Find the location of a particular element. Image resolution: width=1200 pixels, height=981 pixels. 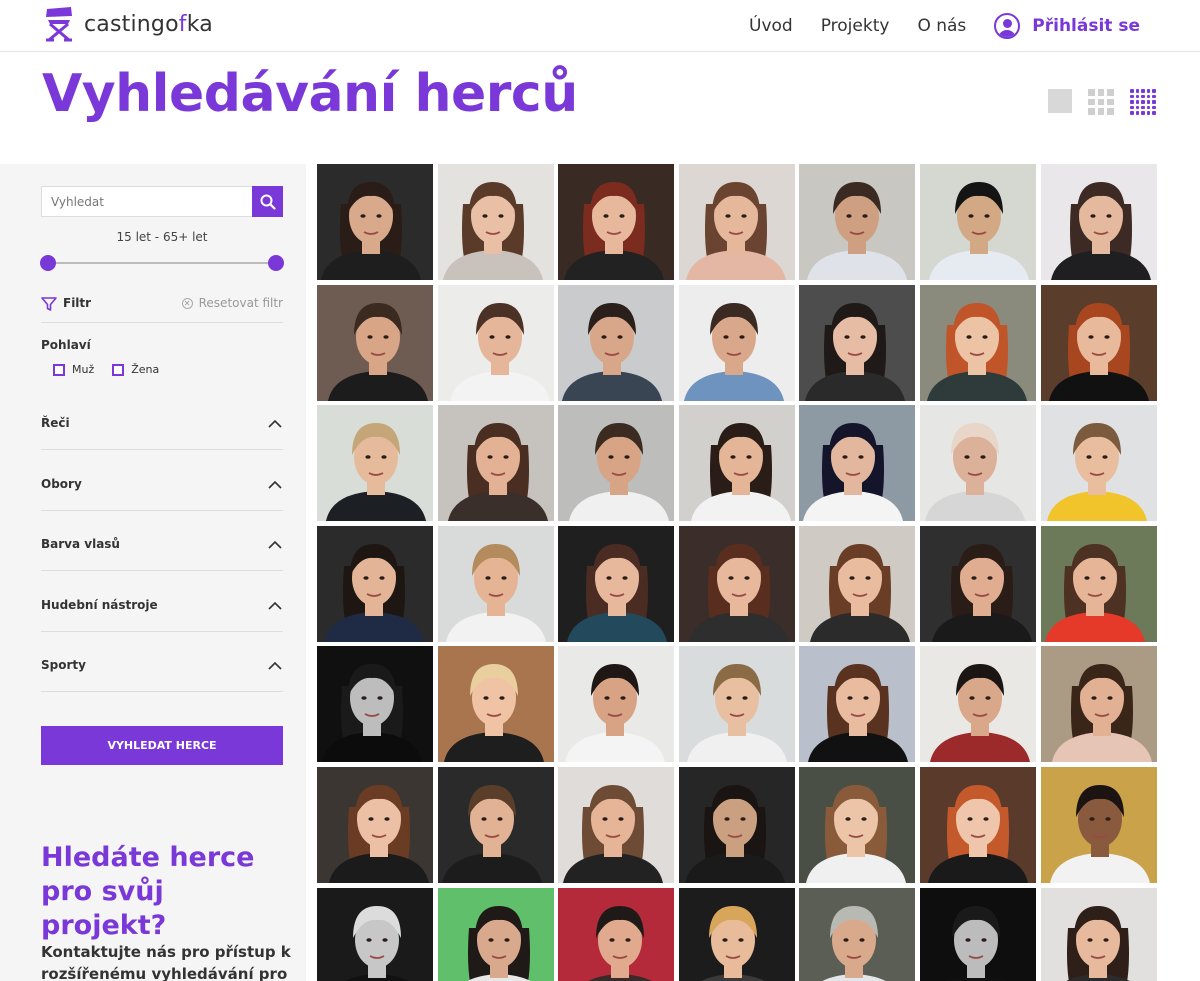

login-label: Přihlásit se is located at coordinates (1086, 26).